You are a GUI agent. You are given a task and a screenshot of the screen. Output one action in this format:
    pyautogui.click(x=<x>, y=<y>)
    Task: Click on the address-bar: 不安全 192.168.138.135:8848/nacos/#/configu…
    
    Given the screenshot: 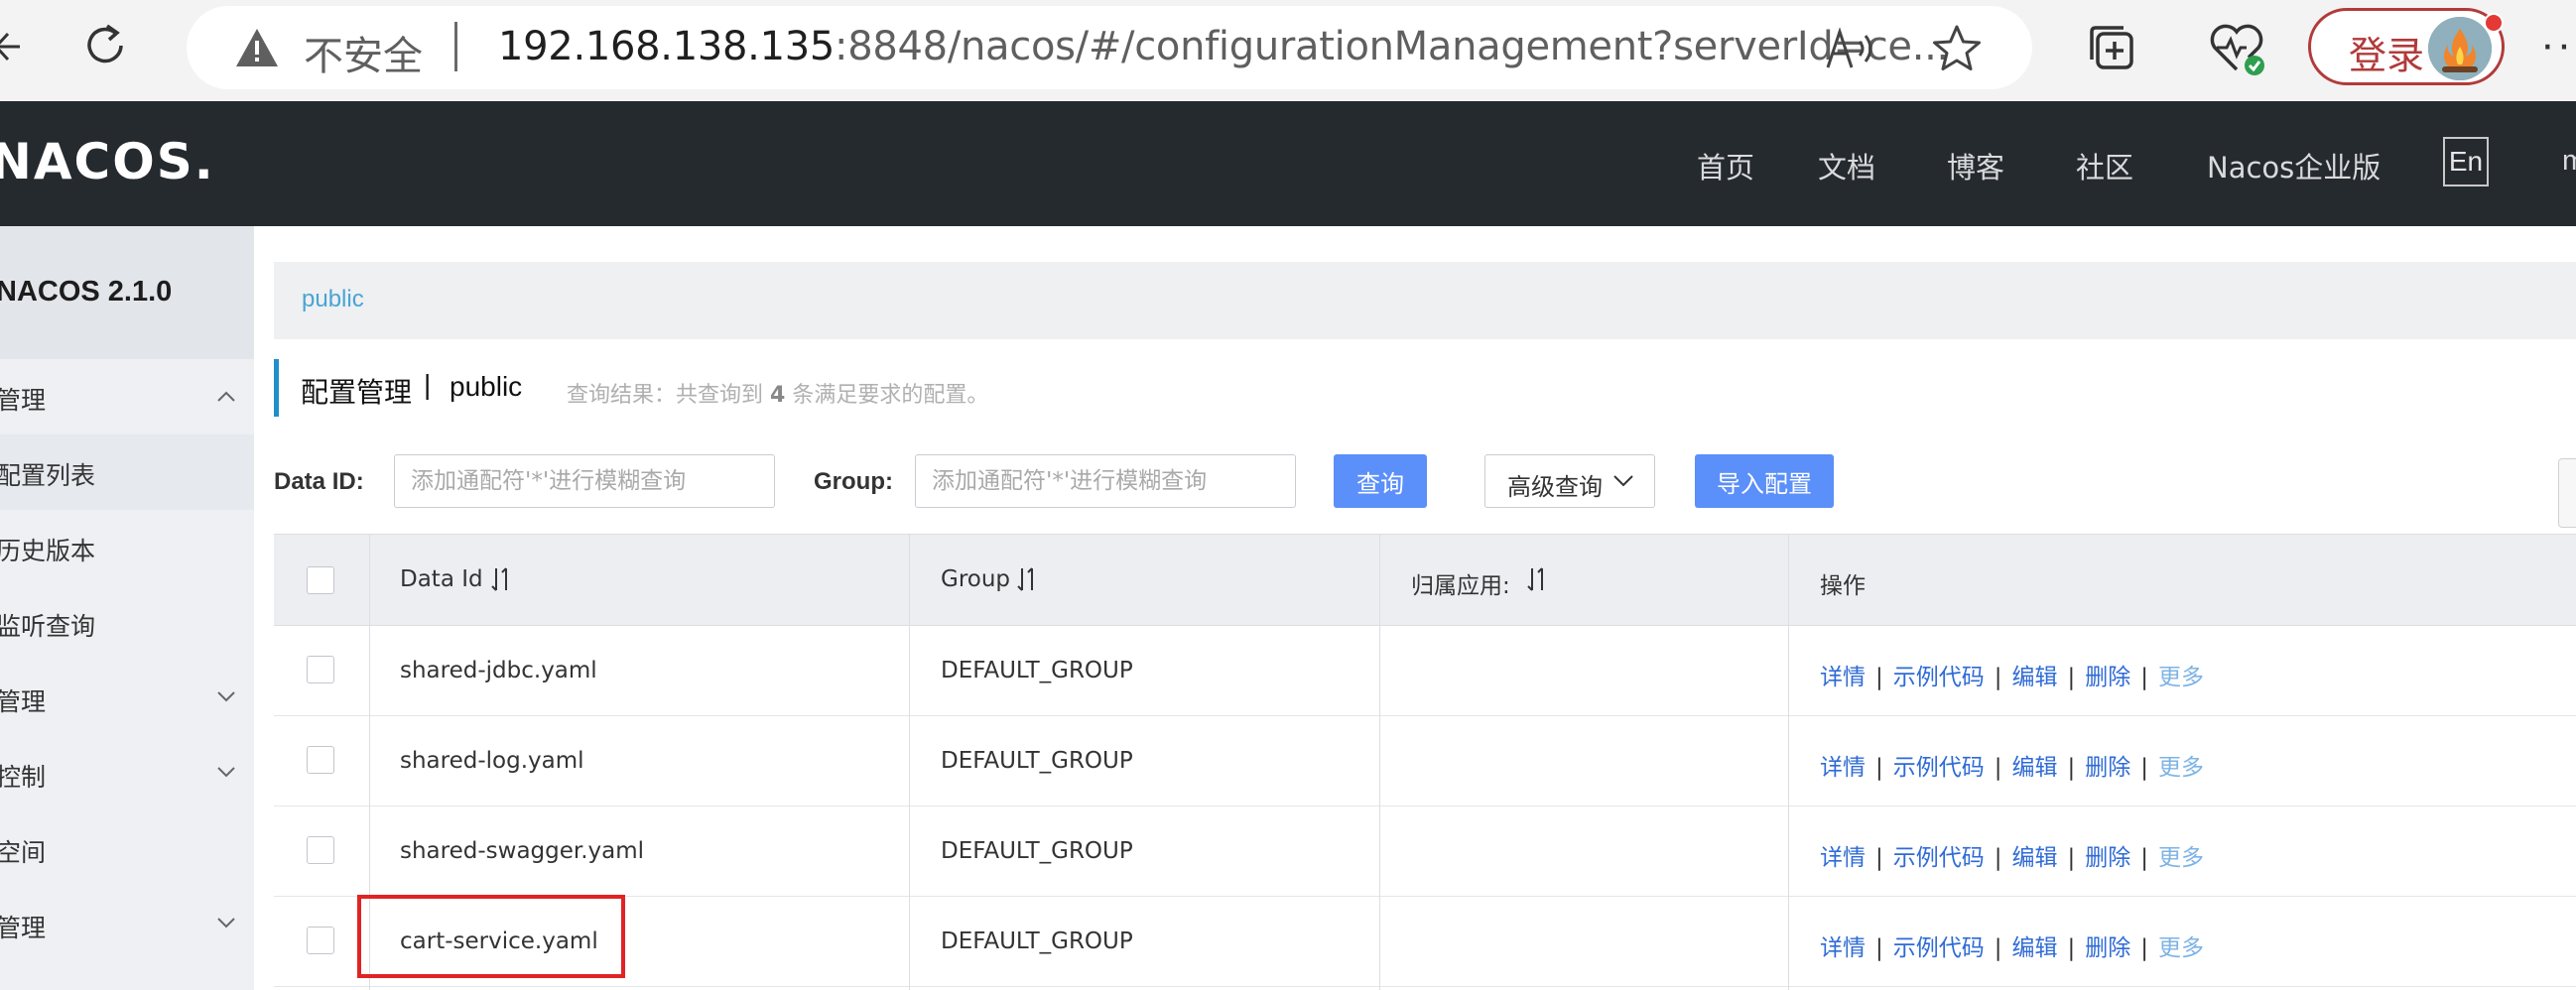 What is the action you would take?
    pyautogui.click(x=1110, y=47)
    